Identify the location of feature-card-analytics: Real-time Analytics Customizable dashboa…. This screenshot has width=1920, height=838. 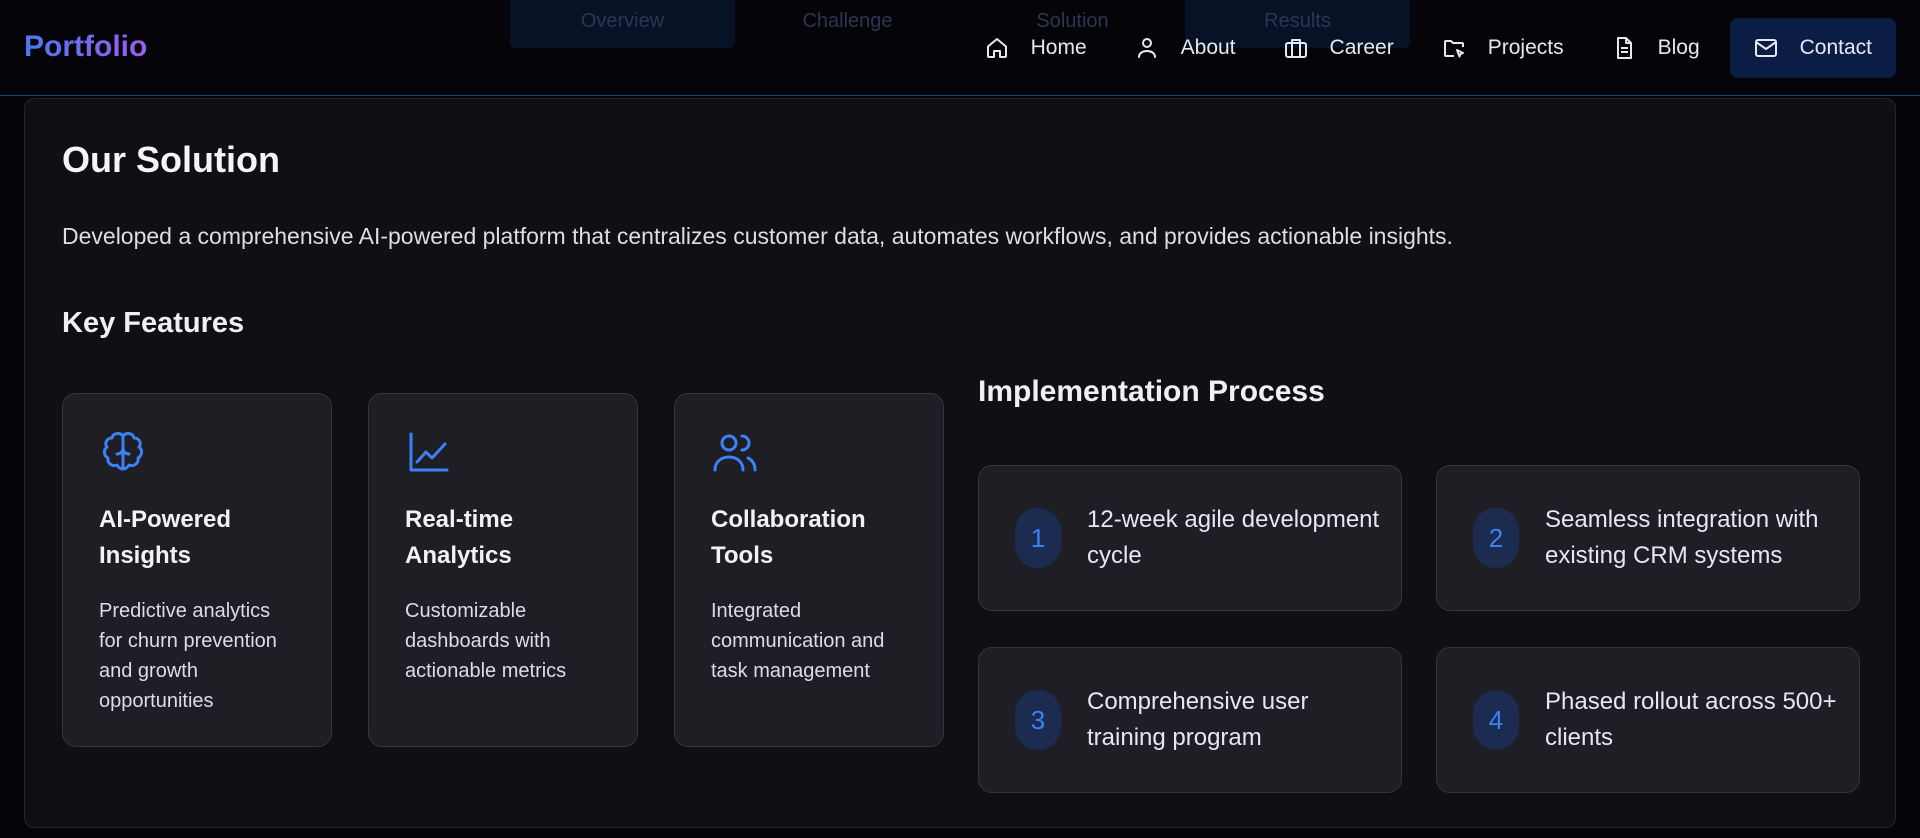
(503, 570).